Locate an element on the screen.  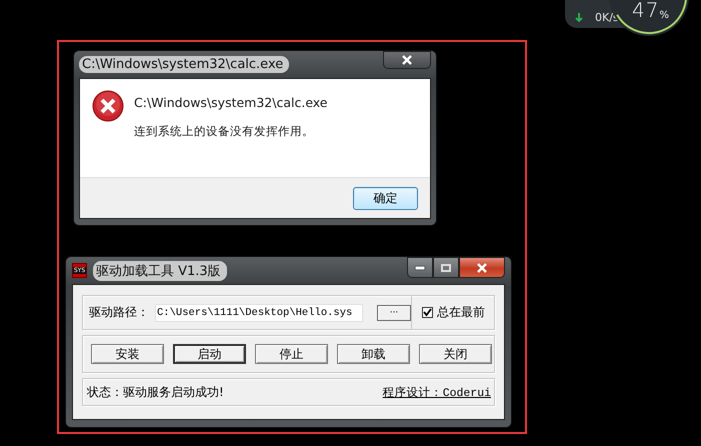
error-icon is located at coordinates (108, 106).